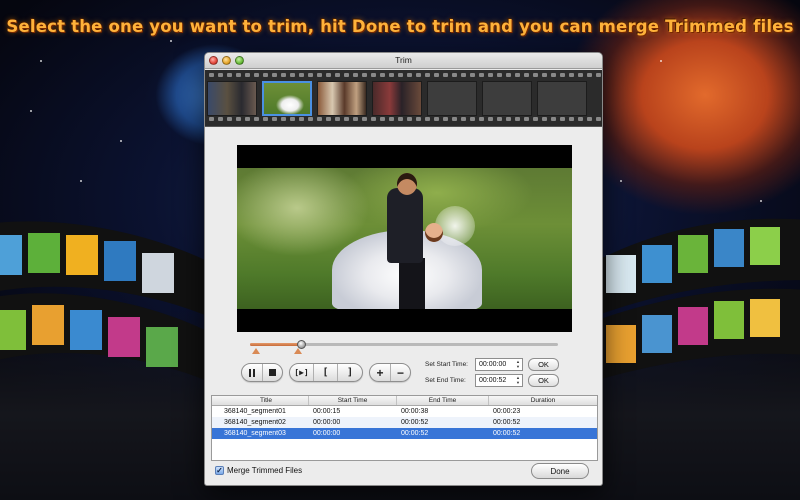 This screenshot has width=800, height=500. I want to click on film-sprockets-top, so click(403, 76).